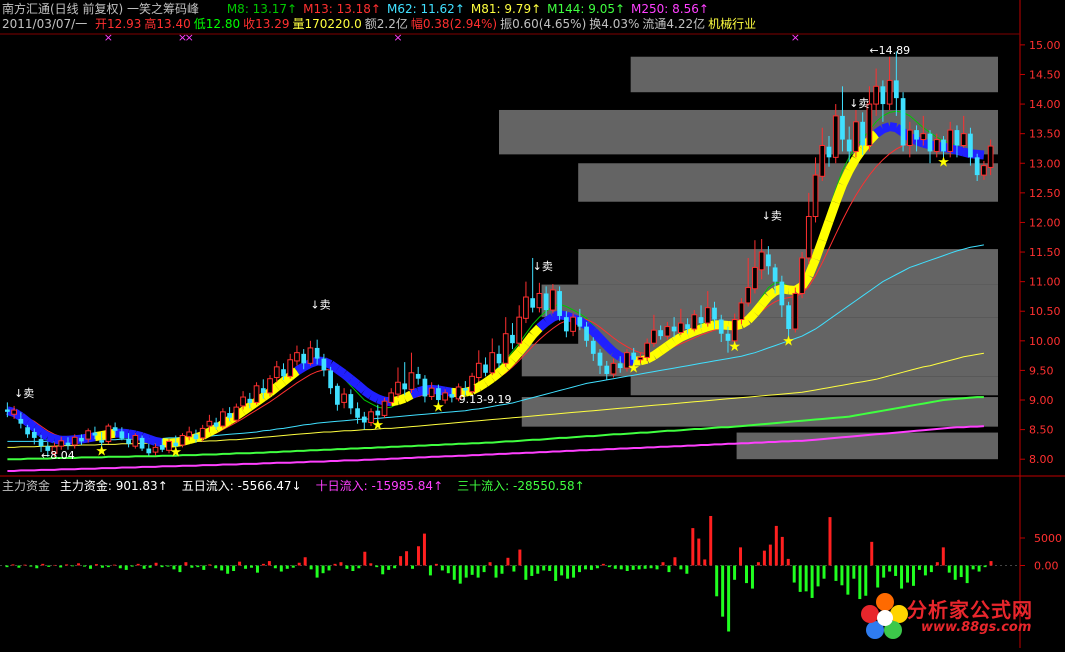 This screenshot has width=1065, height=652. Describe the element at coordinates (586, 9) in the screenshot. I see `ma-legend-4: M144: 9.05↑` at that location.